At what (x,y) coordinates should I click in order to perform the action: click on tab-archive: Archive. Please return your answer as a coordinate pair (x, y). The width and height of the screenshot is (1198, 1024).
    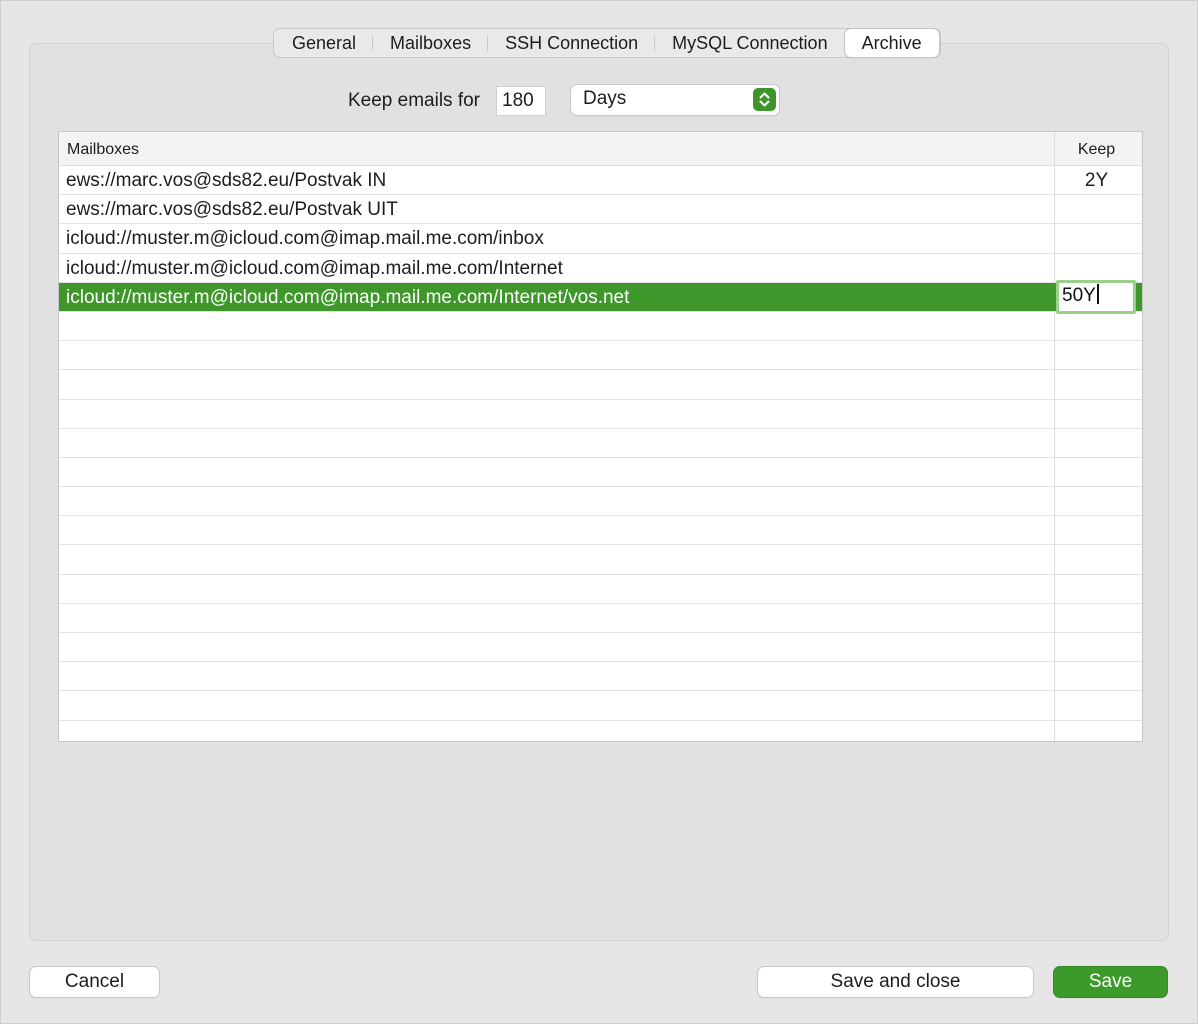
    Looking at the image, I should click on (891, 43).